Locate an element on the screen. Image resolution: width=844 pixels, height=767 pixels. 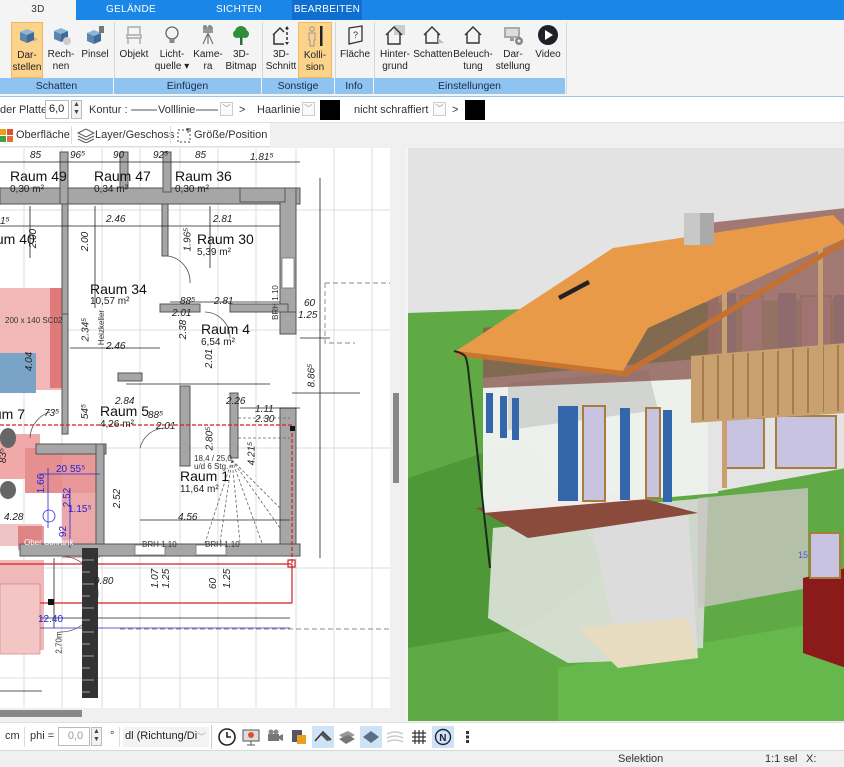
room-area: 10,57 m² is located at coordinates (110, 301).